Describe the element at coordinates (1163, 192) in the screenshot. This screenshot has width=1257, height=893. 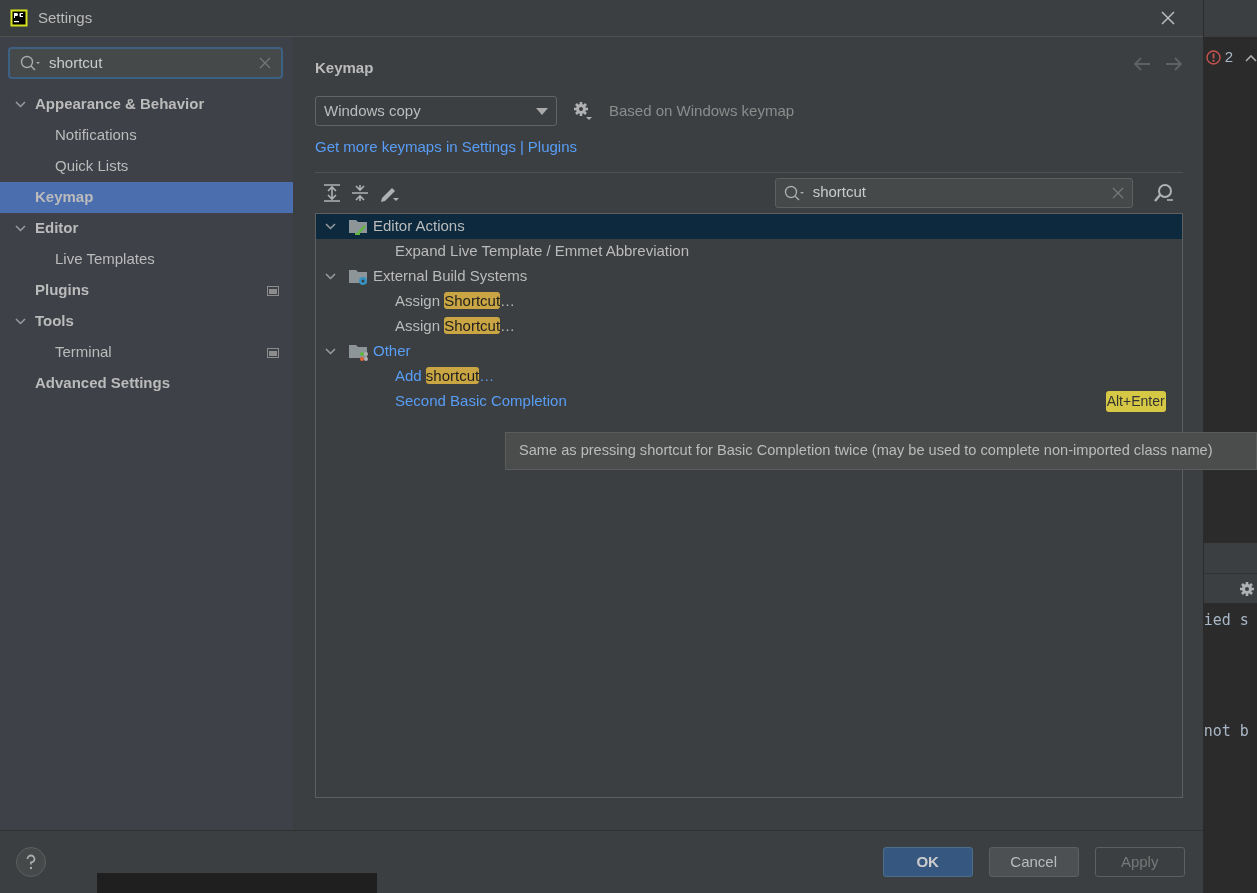
I see `find-shortcut-icon` at that location.